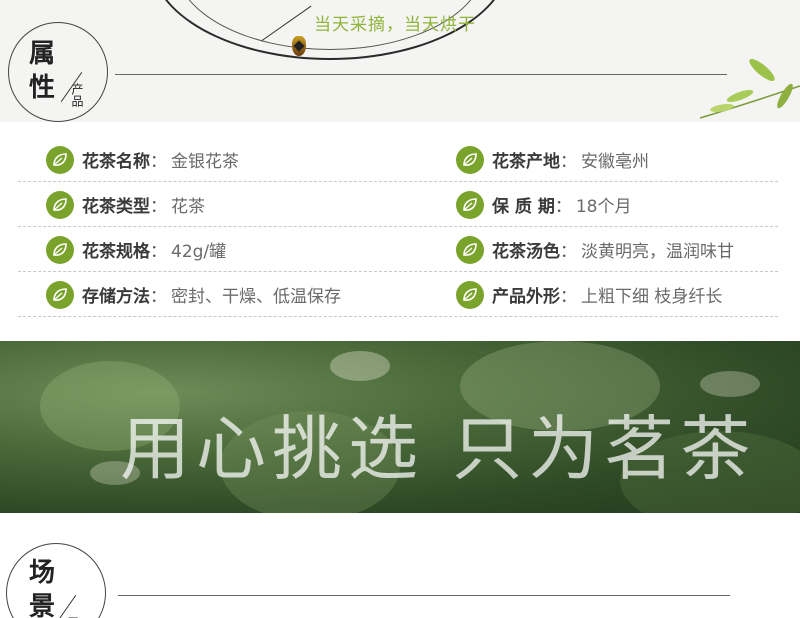  What do you see at coordinates (615, 162) in the screenshot?
I see `attribute-value: 安徽亳州` at bounding box center [615, 162].